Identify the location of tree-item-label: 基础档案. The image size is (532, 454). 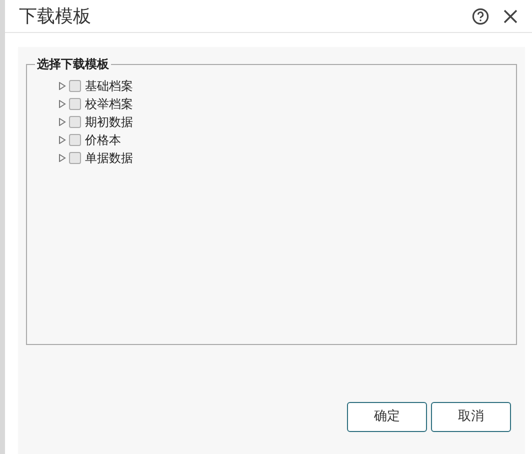
(109, 86).